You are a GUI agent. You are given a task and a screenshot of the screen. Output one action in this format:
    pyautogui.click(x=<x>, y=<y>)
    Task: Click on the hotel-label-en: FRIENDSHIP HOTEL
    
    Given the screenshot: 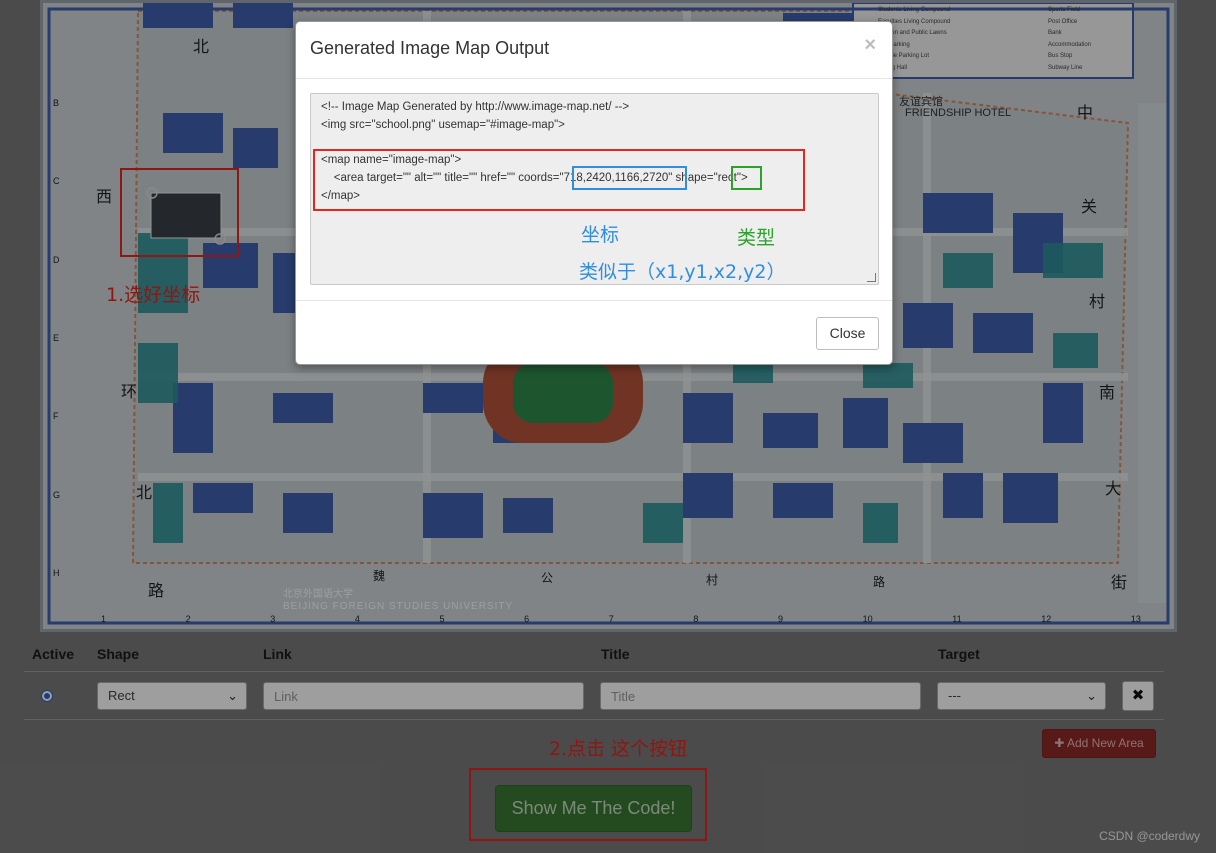 What is the action you would take?
    pyautogui.click(x=958, y=113)
    